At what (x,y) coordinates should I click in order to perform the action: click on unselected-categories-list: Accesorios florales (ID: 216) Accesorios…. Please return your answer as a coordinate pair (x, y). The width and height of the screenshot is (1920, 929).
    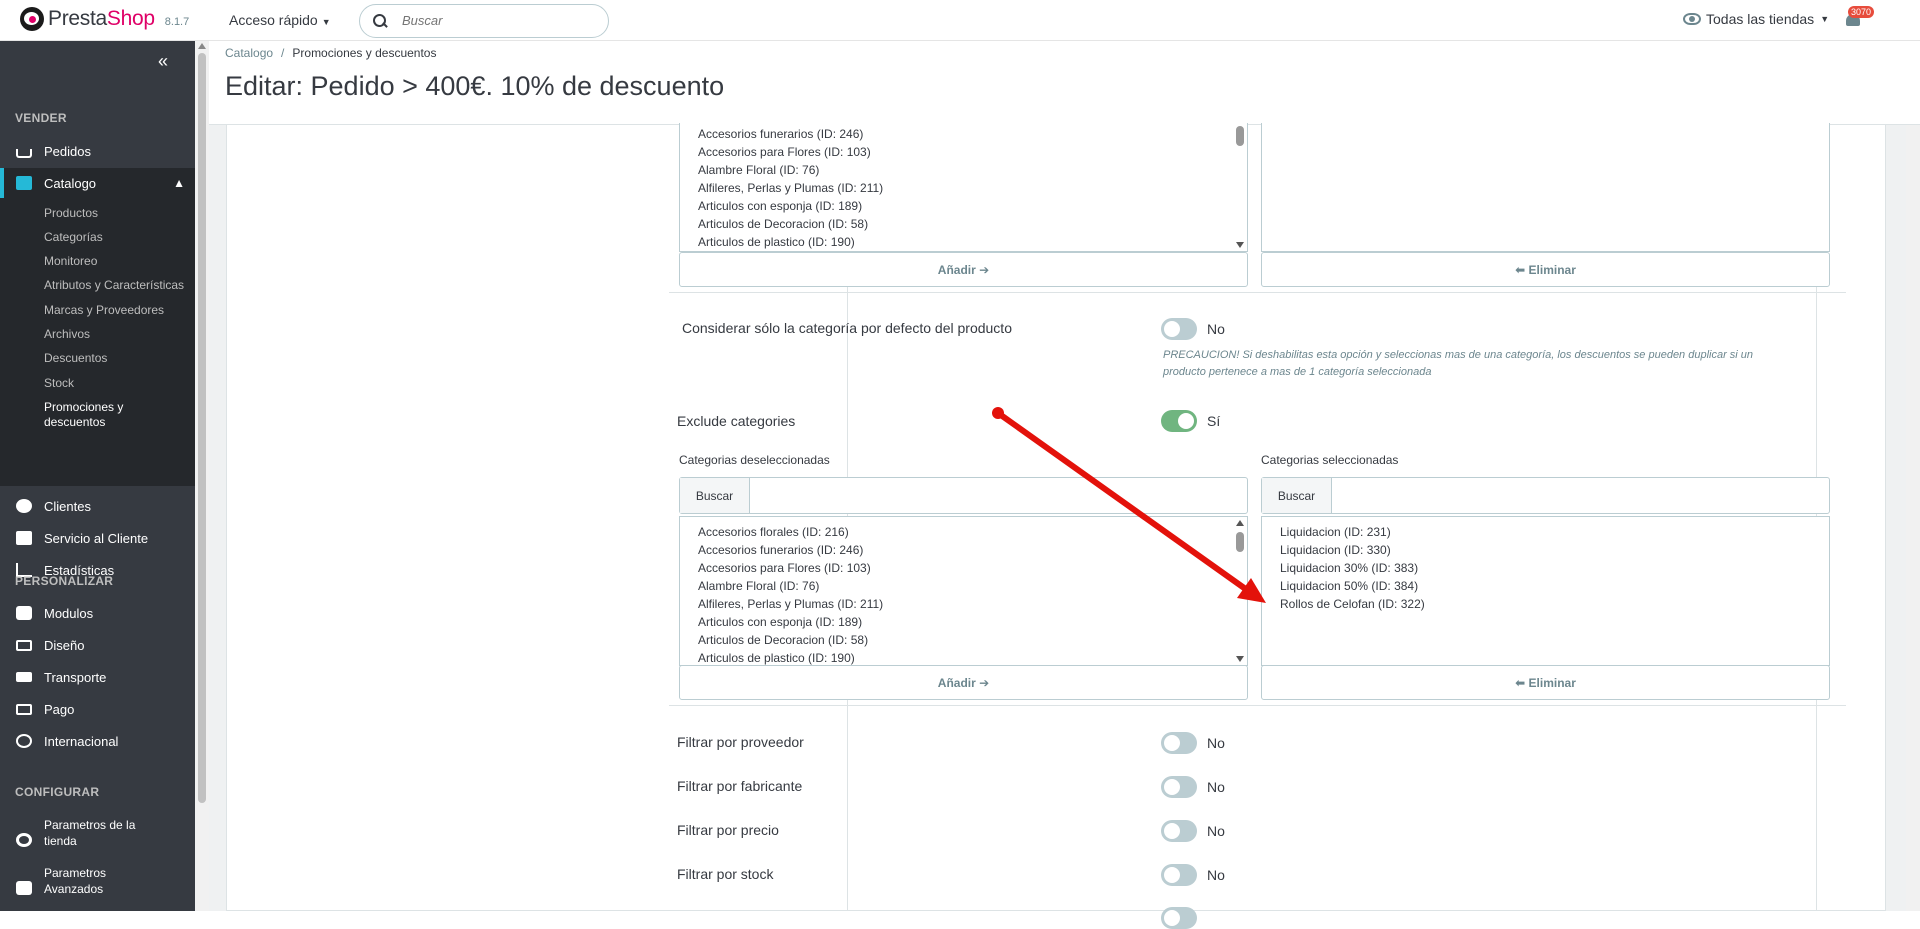
    Looking at the image, I should click on (963, 591).